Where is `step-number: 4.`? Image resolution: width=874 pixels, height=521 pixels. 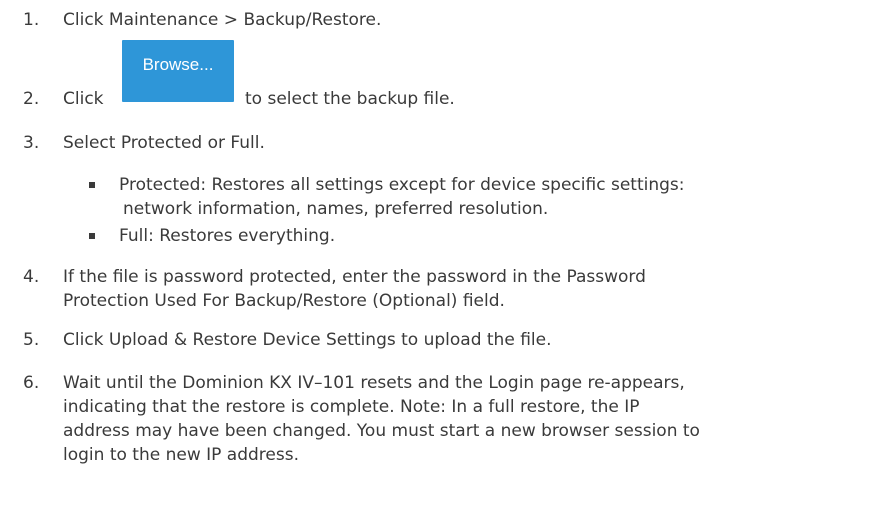
step-number: 4. is located at coordinates (31, 277).